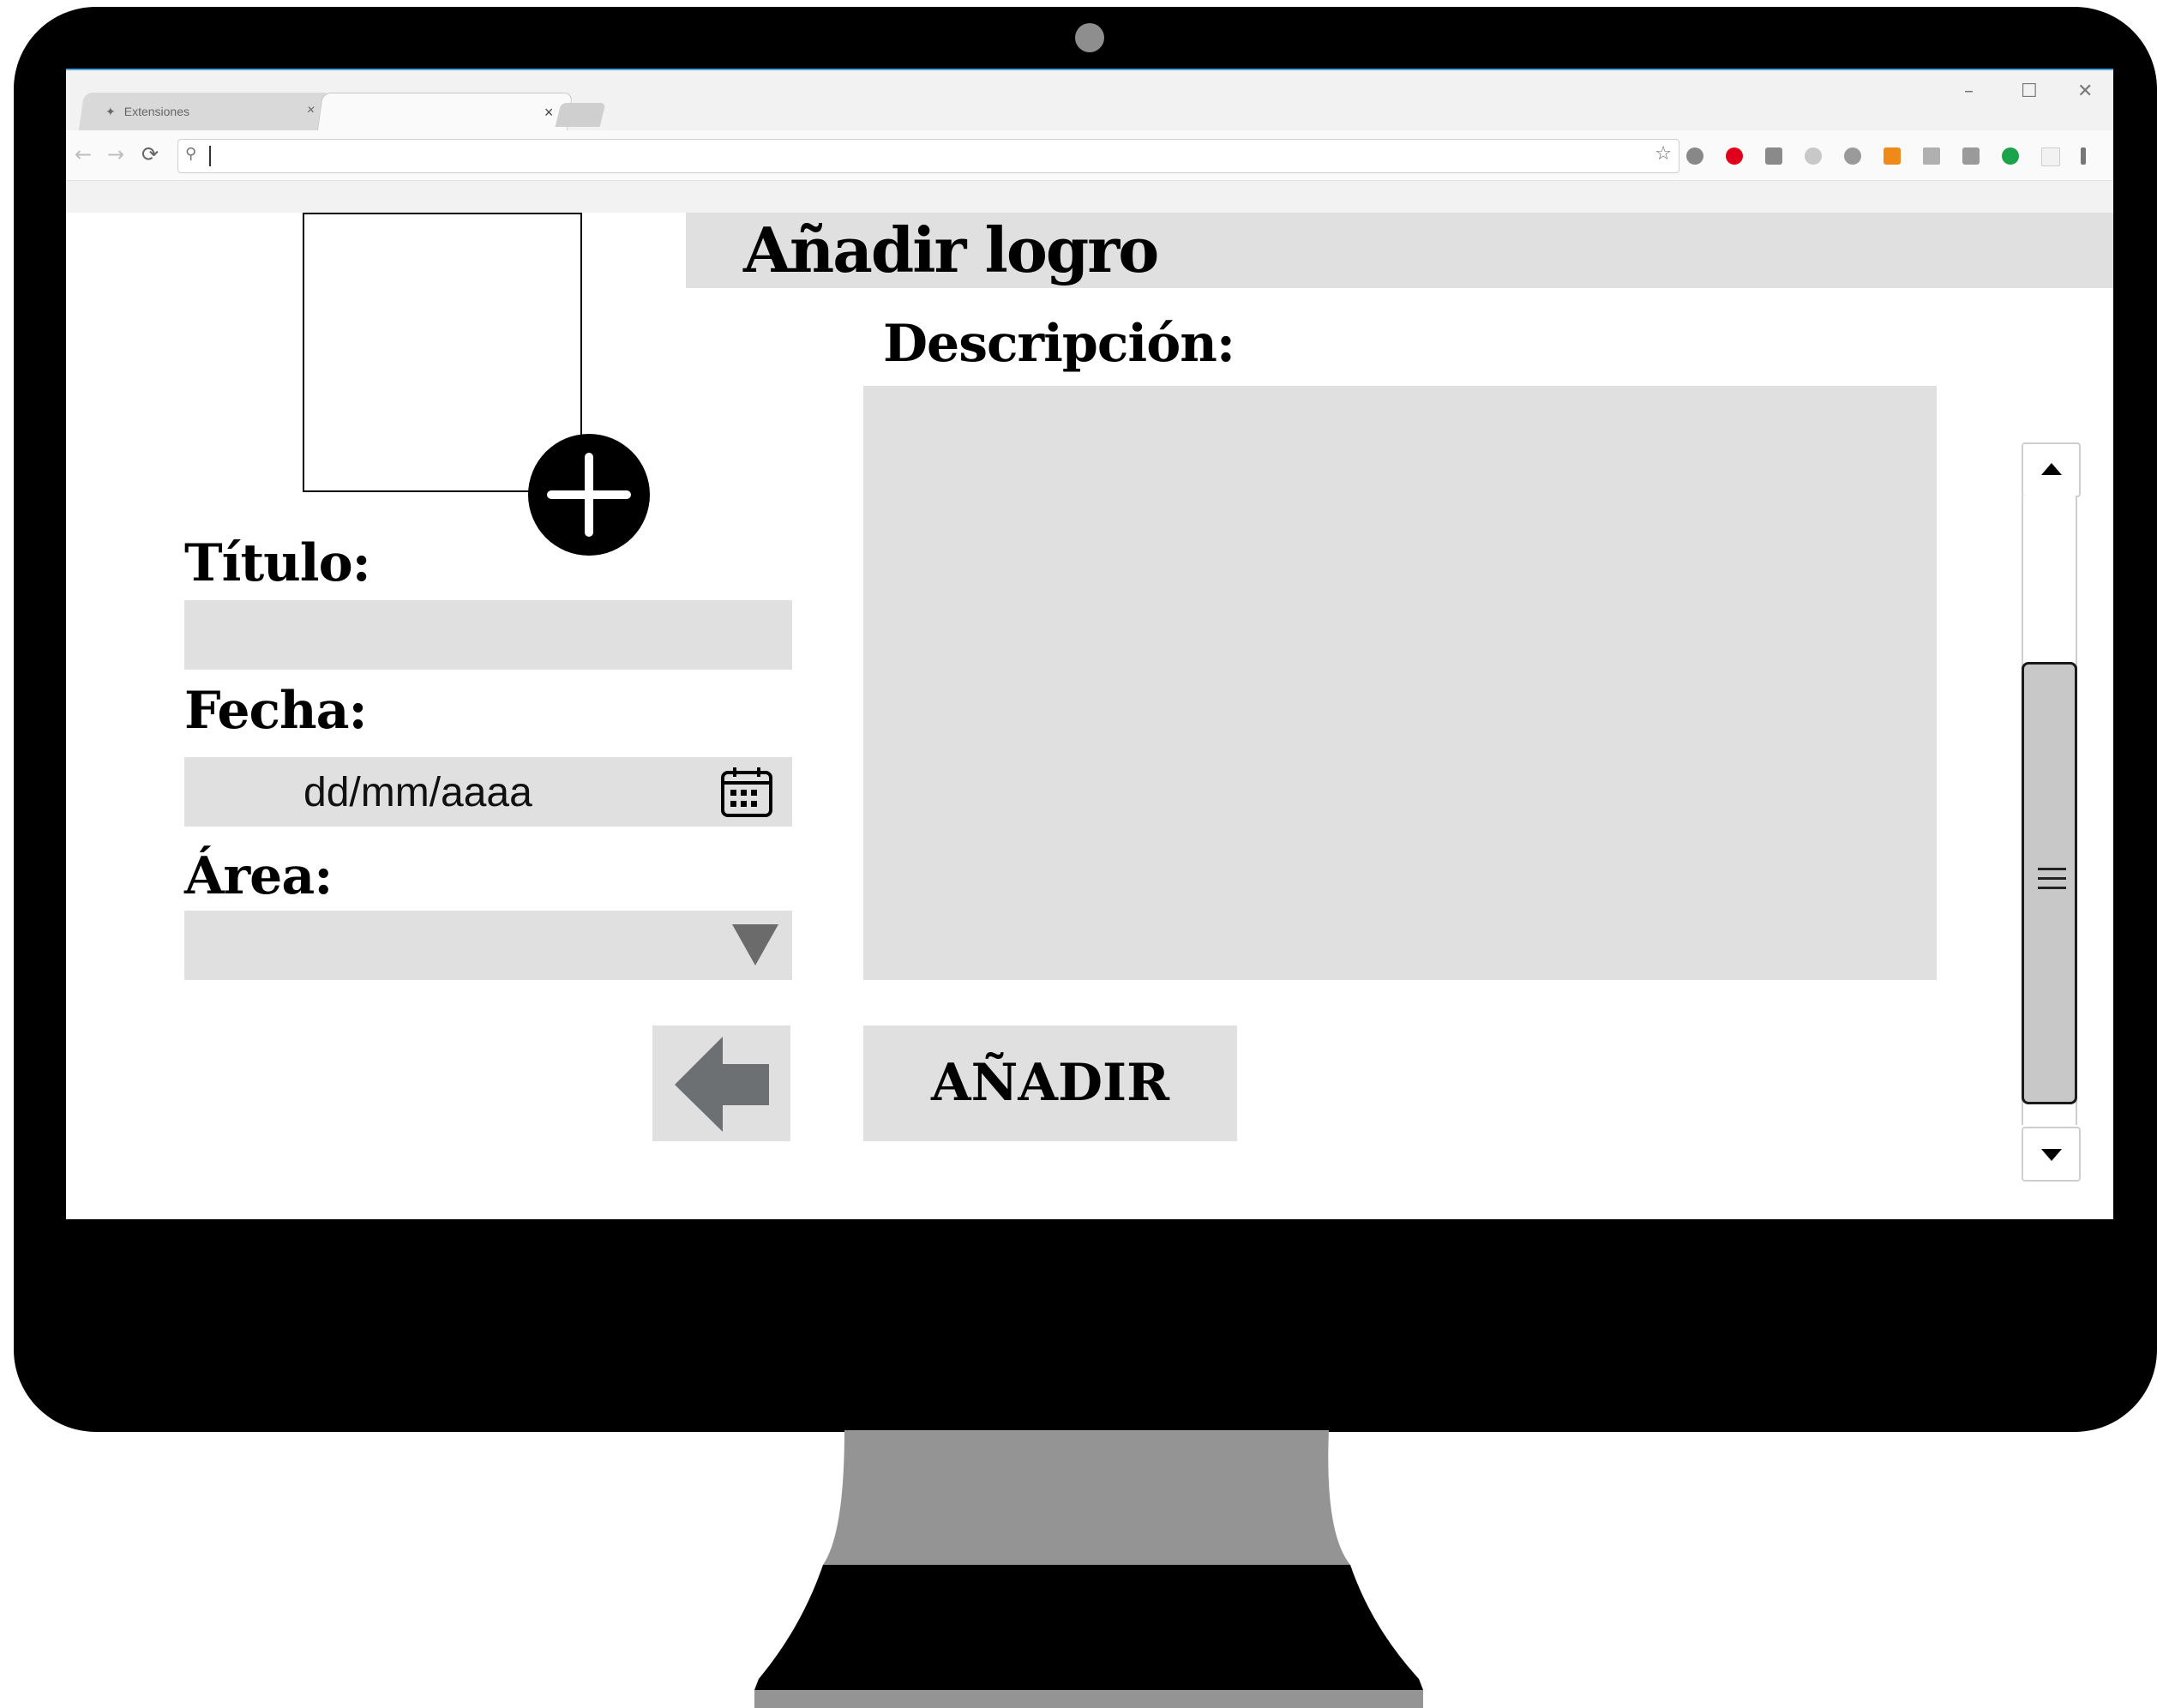  What do you see at coordinates (1663, 154) in the screenshot?
I see `bookmark-star-icon: ☆` at bounding box center [1663, 154].